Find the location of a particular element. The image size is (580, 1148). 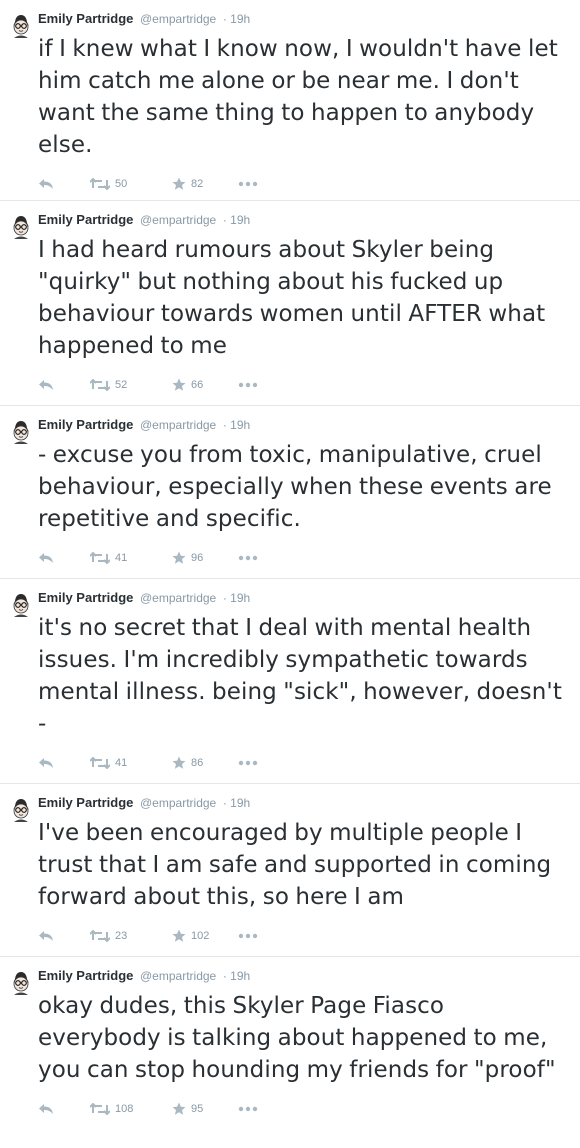

favorite-button: 82 is located at coordinates (205, 184).